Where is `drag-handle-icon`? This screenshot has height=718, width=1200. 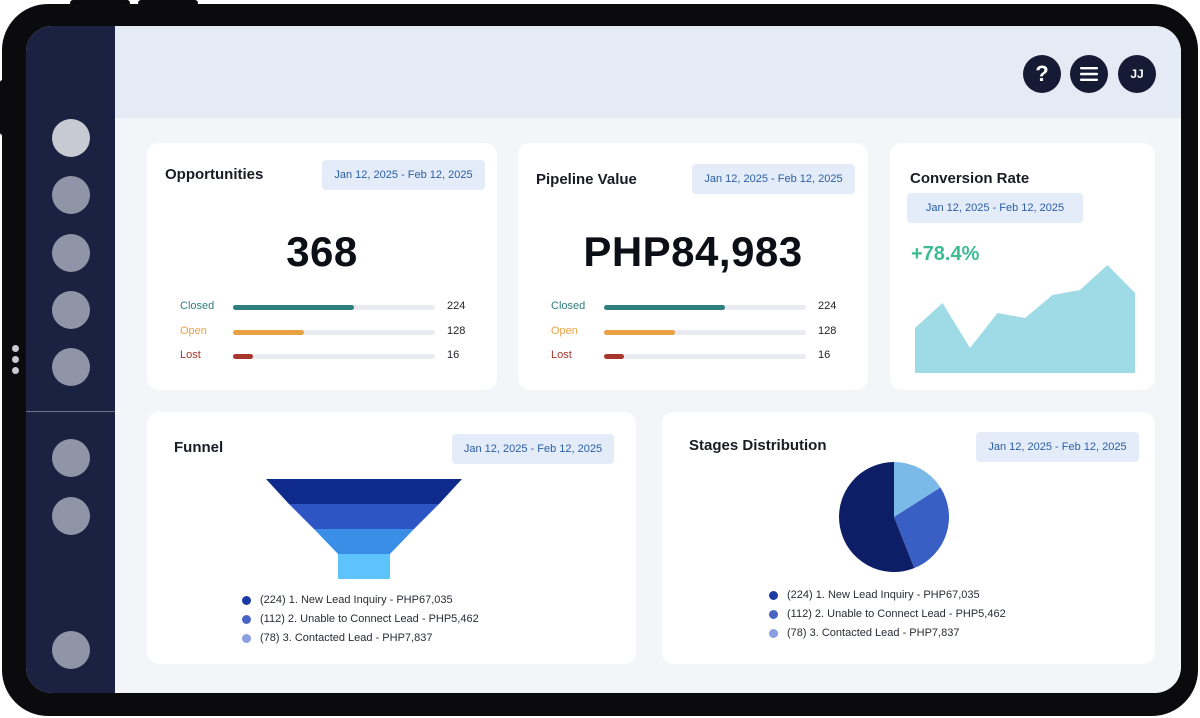
drag-handle-icon is located at coordinates (16, 361).